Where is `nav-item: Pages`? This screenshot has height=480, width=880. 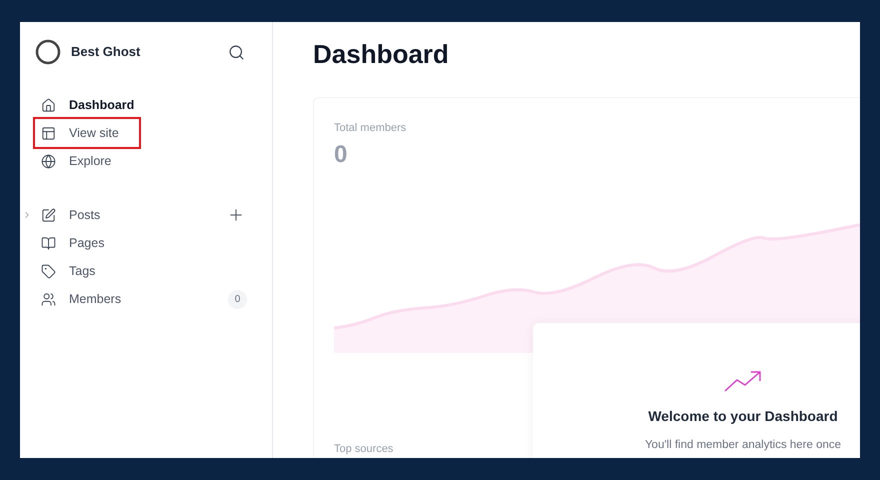
nav-item: Pages is located at coordinates (72, 243).